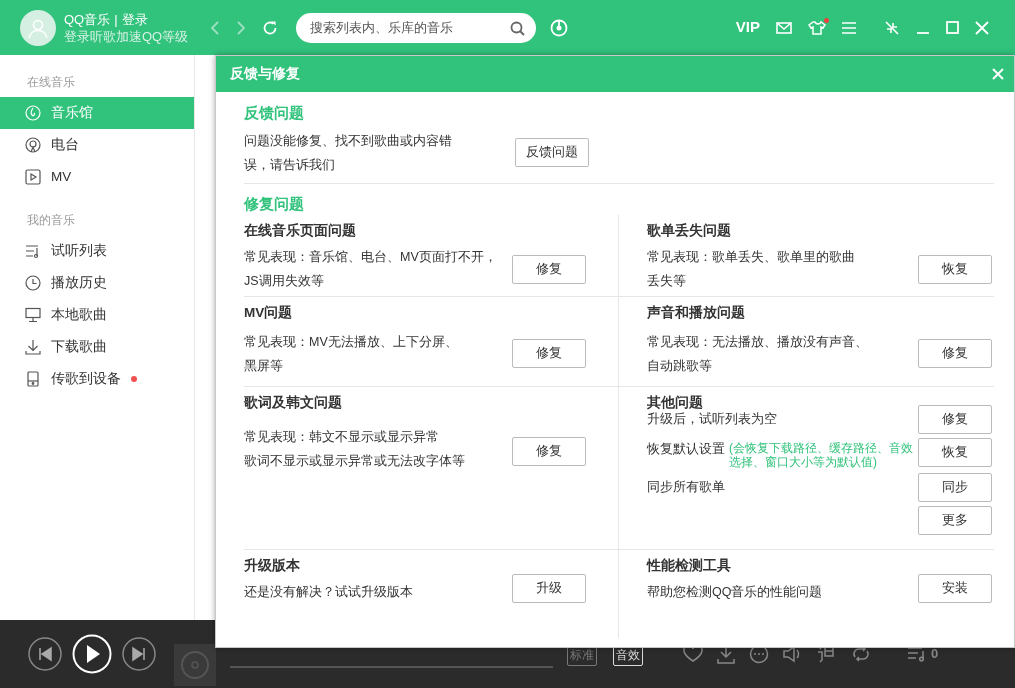 The width and height of the screenshot is (1015, 688). I want to click on problem-title: 性能检测工具, so click(689, 566).